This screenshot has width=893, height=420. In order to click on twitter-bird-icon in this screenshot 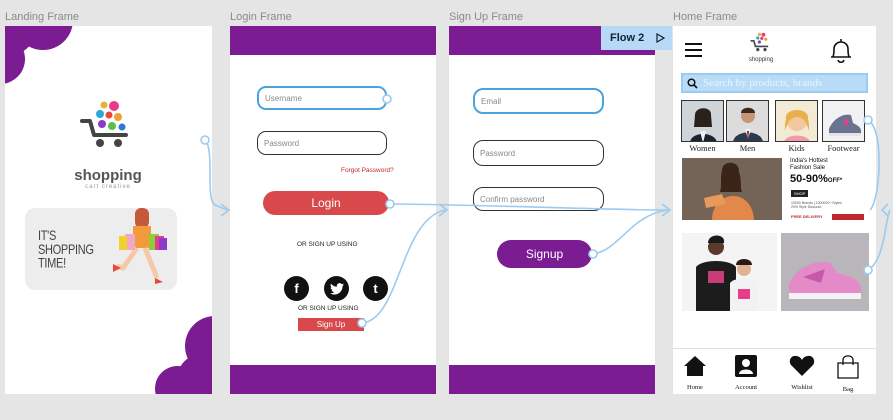, I will do `click(336, 288)`.